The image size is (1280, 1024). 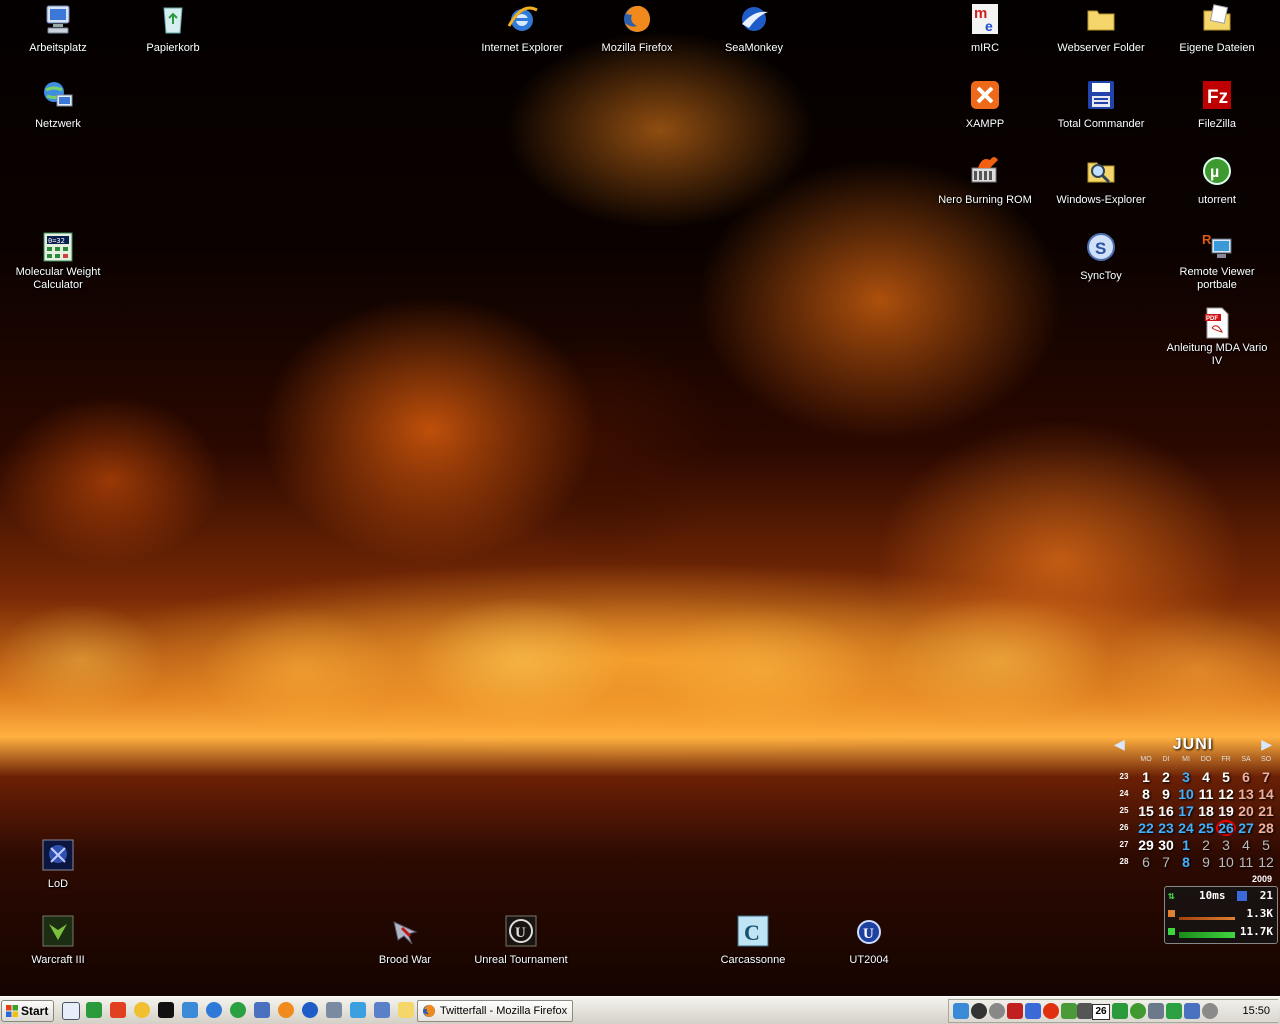 I want to click on calendar-day: 17, so click(x=1186, y=811).